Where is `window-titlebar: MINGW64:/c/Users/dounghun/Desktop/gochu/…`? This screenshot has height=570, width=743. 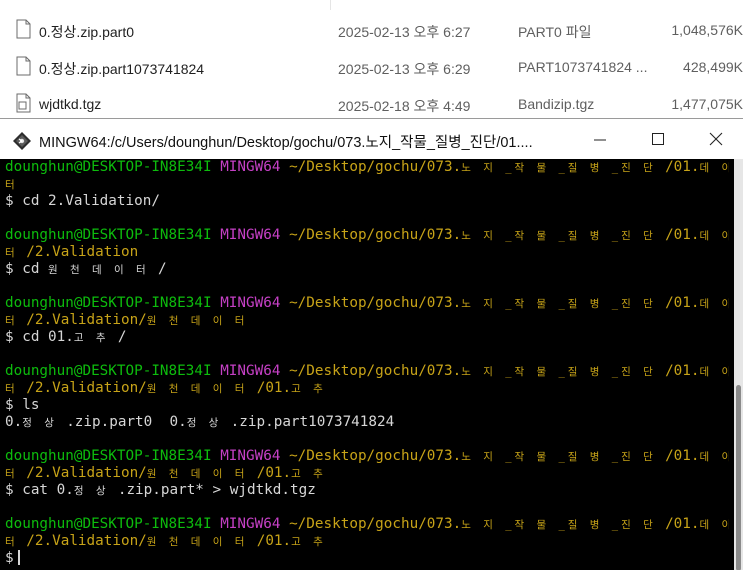
window-titlebar: MINGW64:/c/Users/dounghun/Desktop/gochu/… is located at coordinates (371, 139).